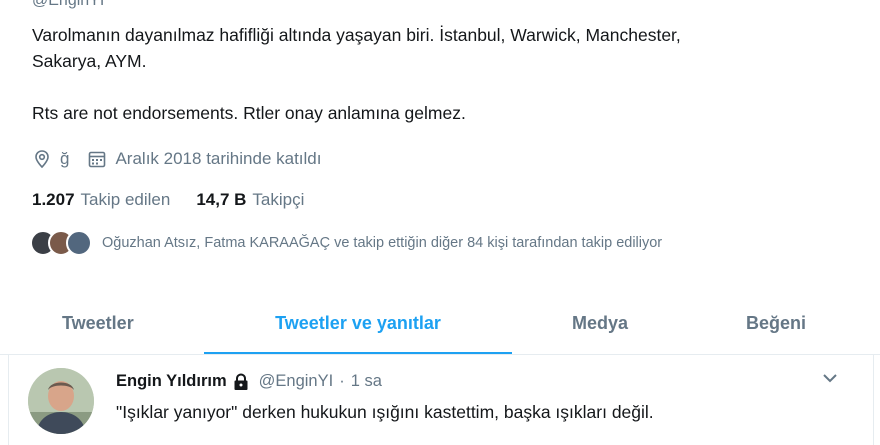  I want to click on profile-handle: @EnginYI, so click(68, 4).